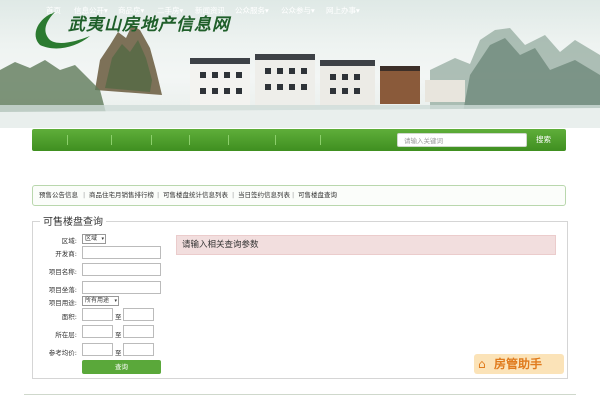  Describe the element at coordinates (66, 335) in the screenshot. I see `floor-label: 所在层:` at that location.